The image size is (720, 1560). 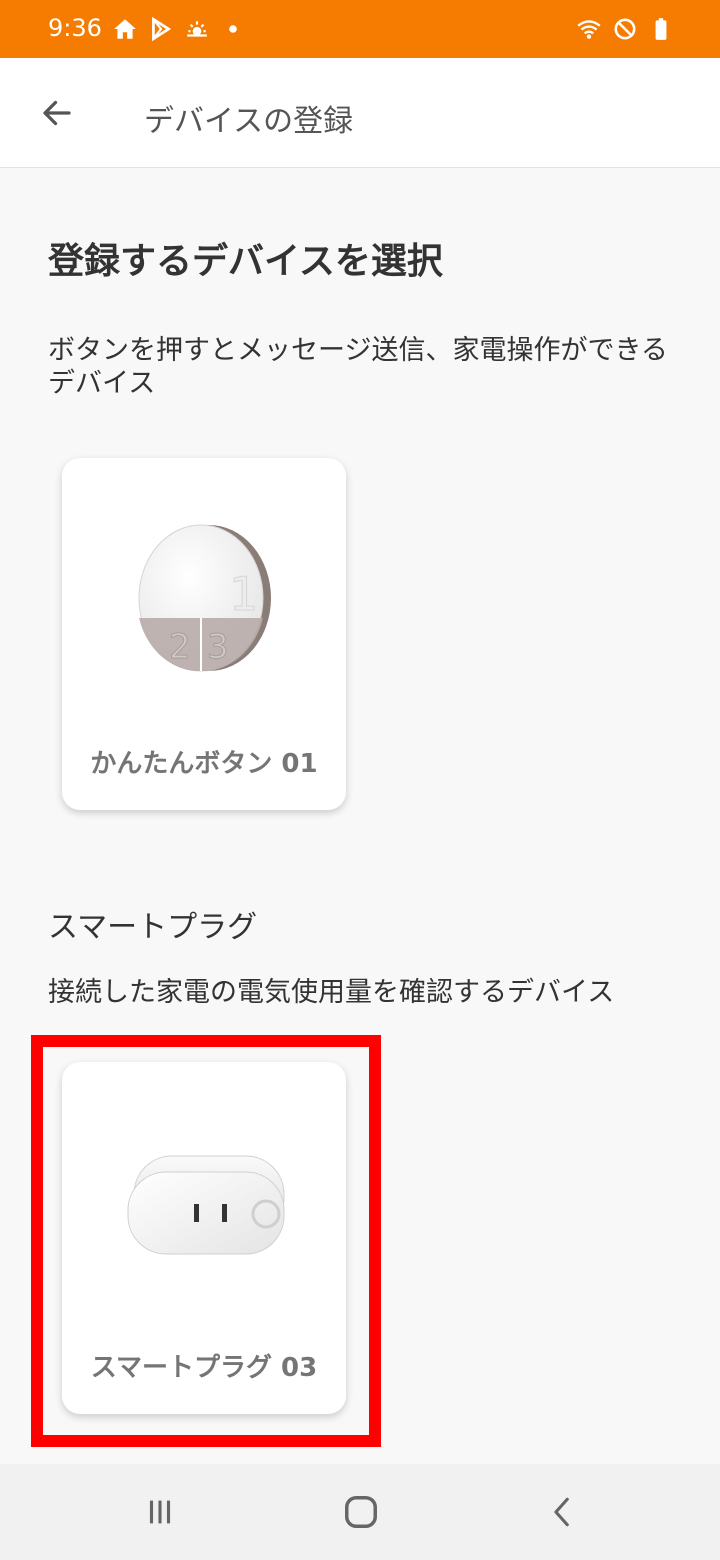 What do you see at coordinates (162, 29) in the screenshot?
I see `play-store-icon` at bounding box center [162, 29].